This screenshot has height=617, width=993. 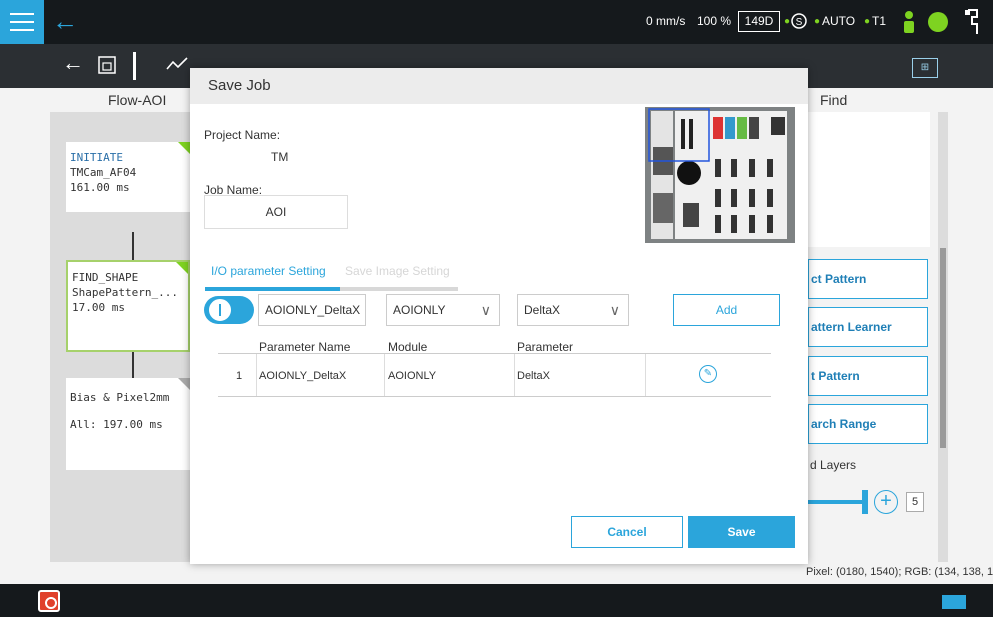 What do you see at coordinates (134, 66) in the screenshot?
I see `toolbar-divider` at bounding box center [134, 66].